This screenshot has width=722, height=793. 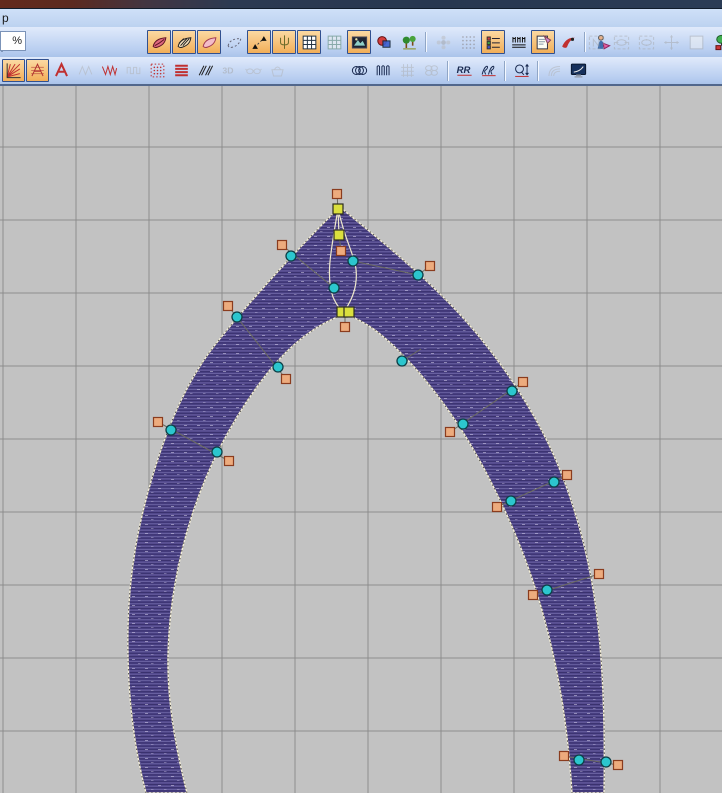 I want to click on tool-satin-lines-button, so click(x=181, y=70).